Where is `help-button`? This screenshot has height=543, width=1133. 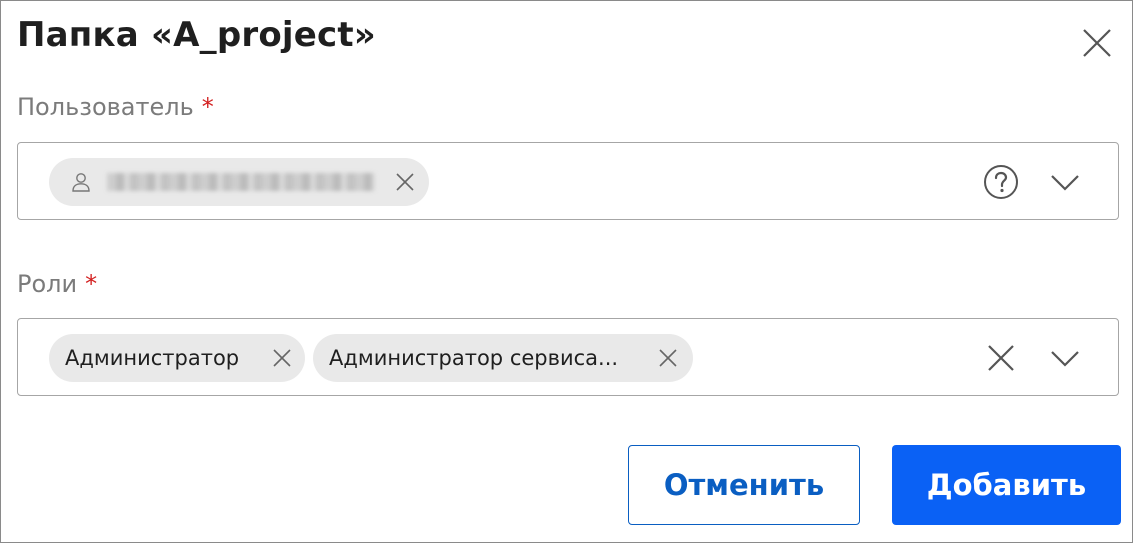
help-button is located at coordinates (1001, 182).